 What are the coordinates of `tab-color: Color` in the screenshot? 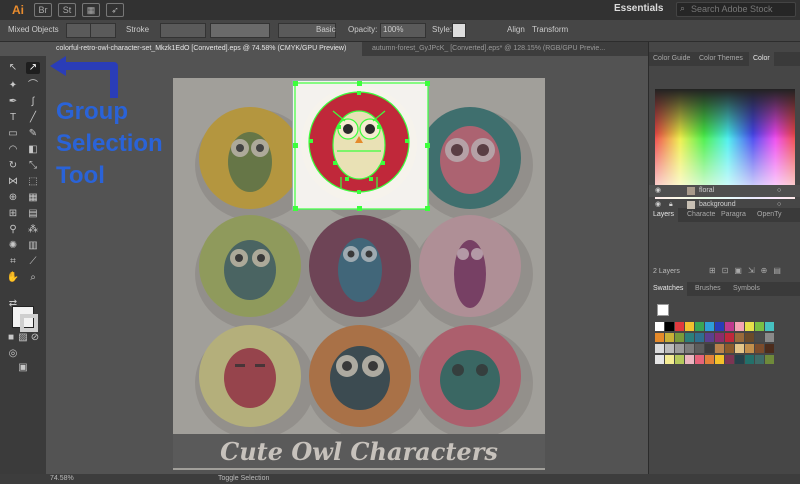 It's located at (761, 59).